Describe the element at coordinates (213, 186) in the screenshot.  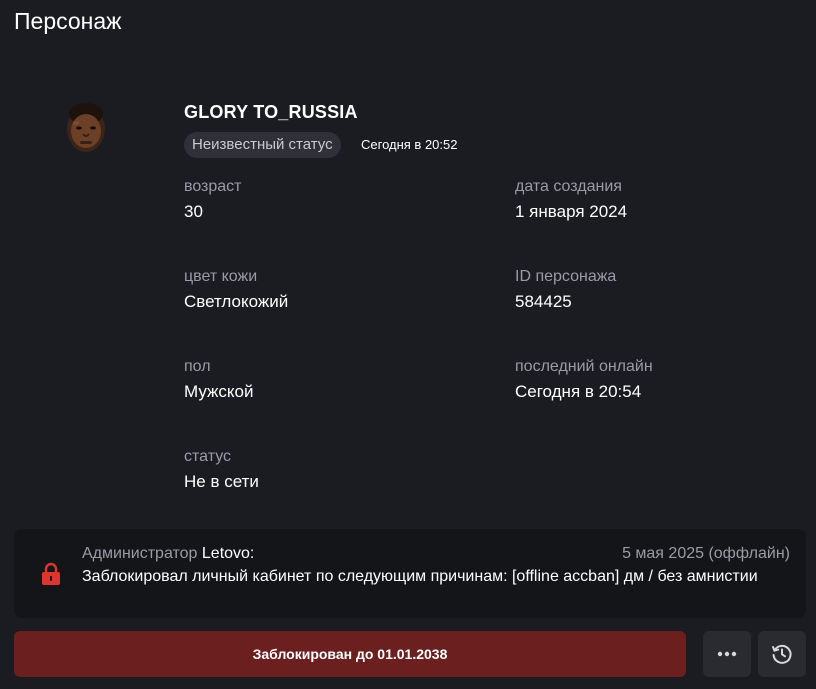
I see `field-label: возраст` at that location.